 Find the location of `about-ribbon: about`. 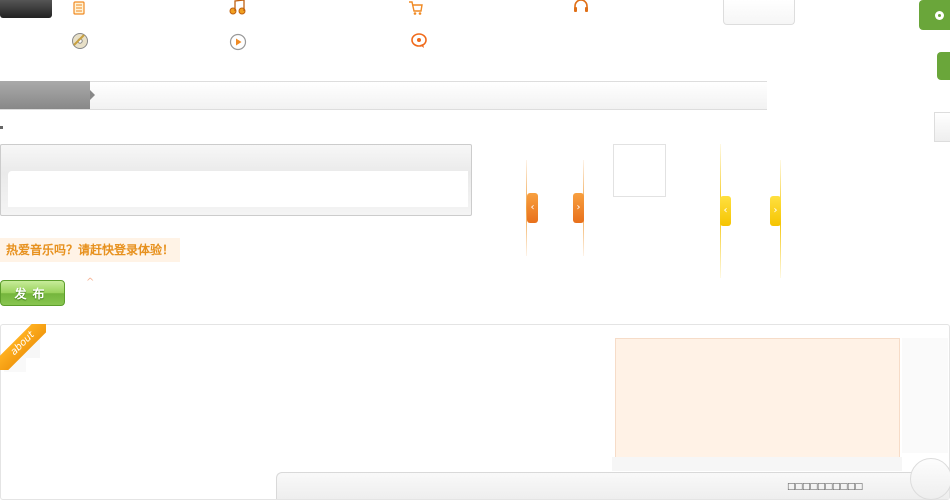

about-ribbon: about is located at coordinates (23, 347).